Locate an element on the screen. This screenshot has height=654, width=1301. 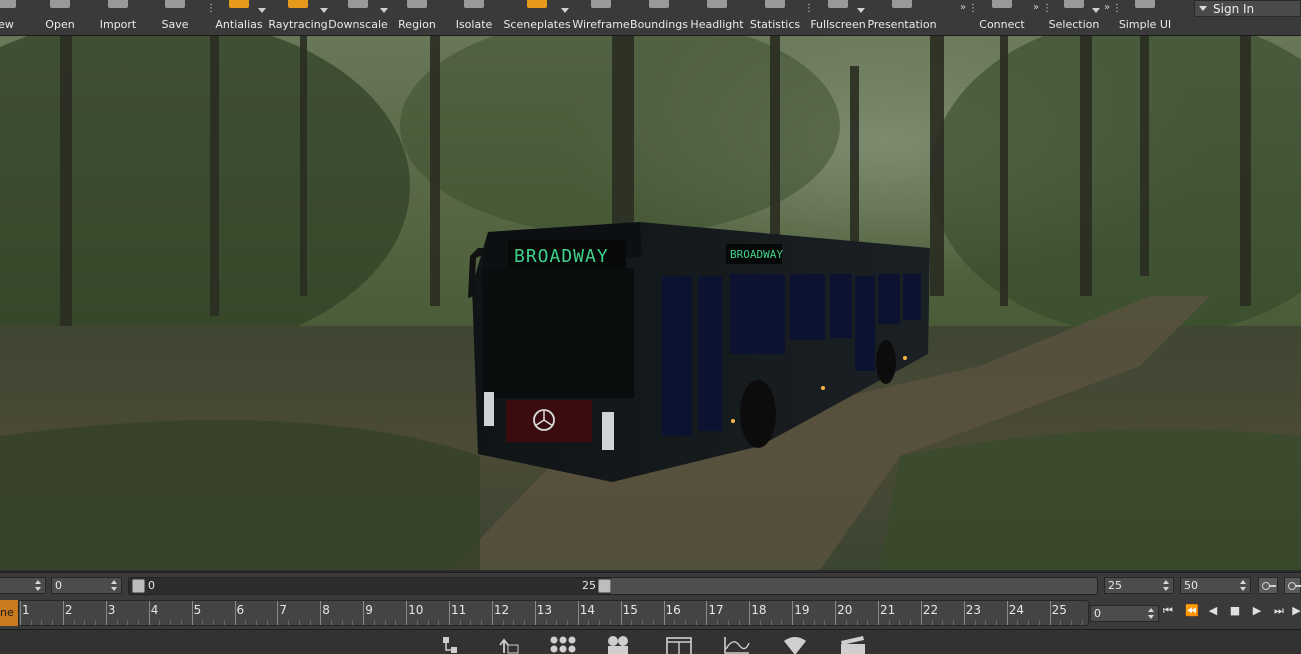
renderpasses-icon is located at coordinates (679, 644).